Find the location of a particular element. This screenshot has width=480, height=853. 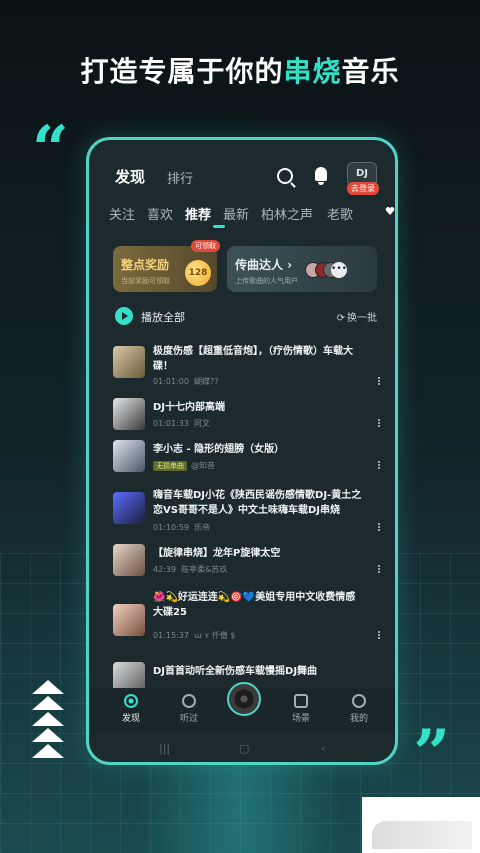

tab-mine: 我的 is located at coordinates (359, 709).